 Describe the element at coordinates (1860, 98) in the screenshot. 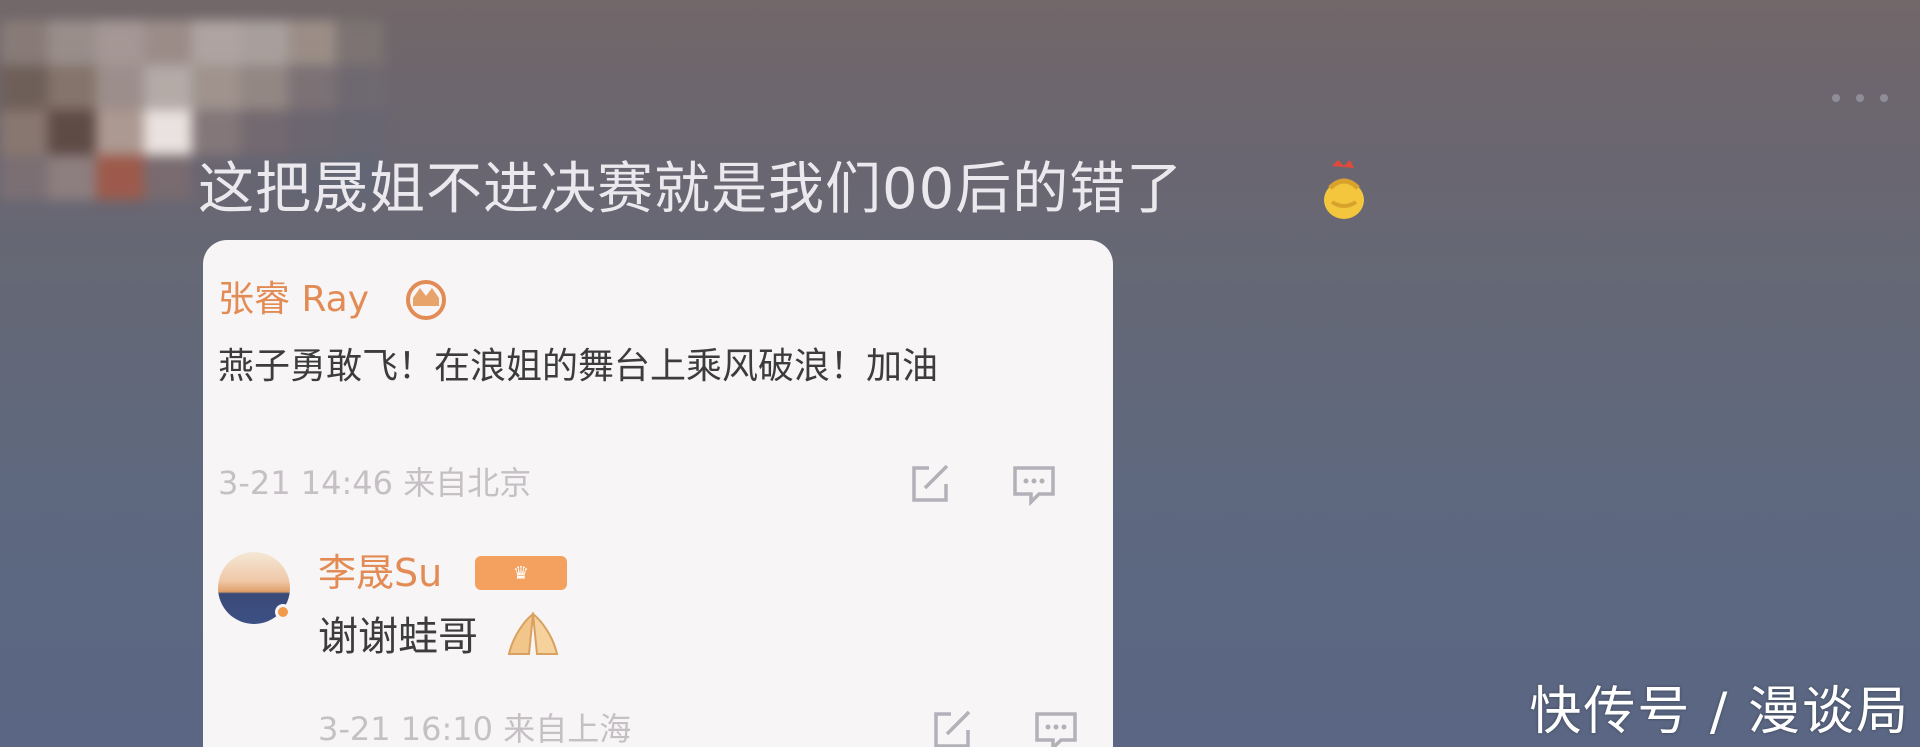

I see `more-options-button` at that location.